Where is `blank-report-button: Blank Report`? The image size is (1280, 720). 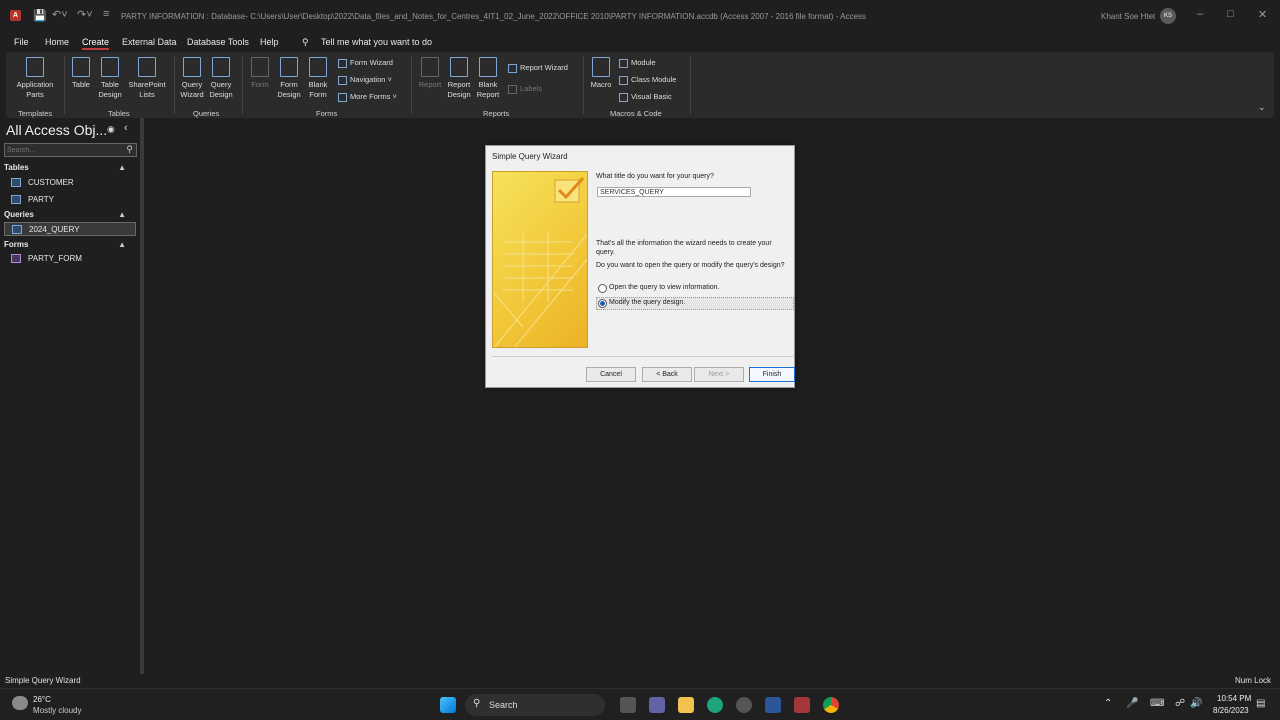
blank-report-button: Blank Report is located at coordinates (488, 78).